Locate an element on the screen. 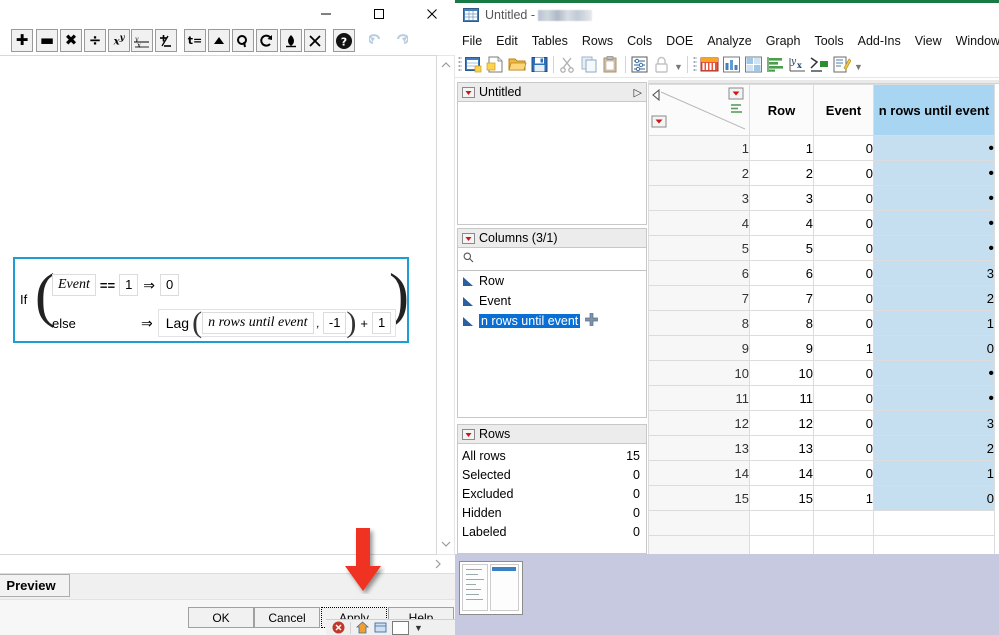  table-panel-header: Untitled ▷ is located at coordinates (552, 92).